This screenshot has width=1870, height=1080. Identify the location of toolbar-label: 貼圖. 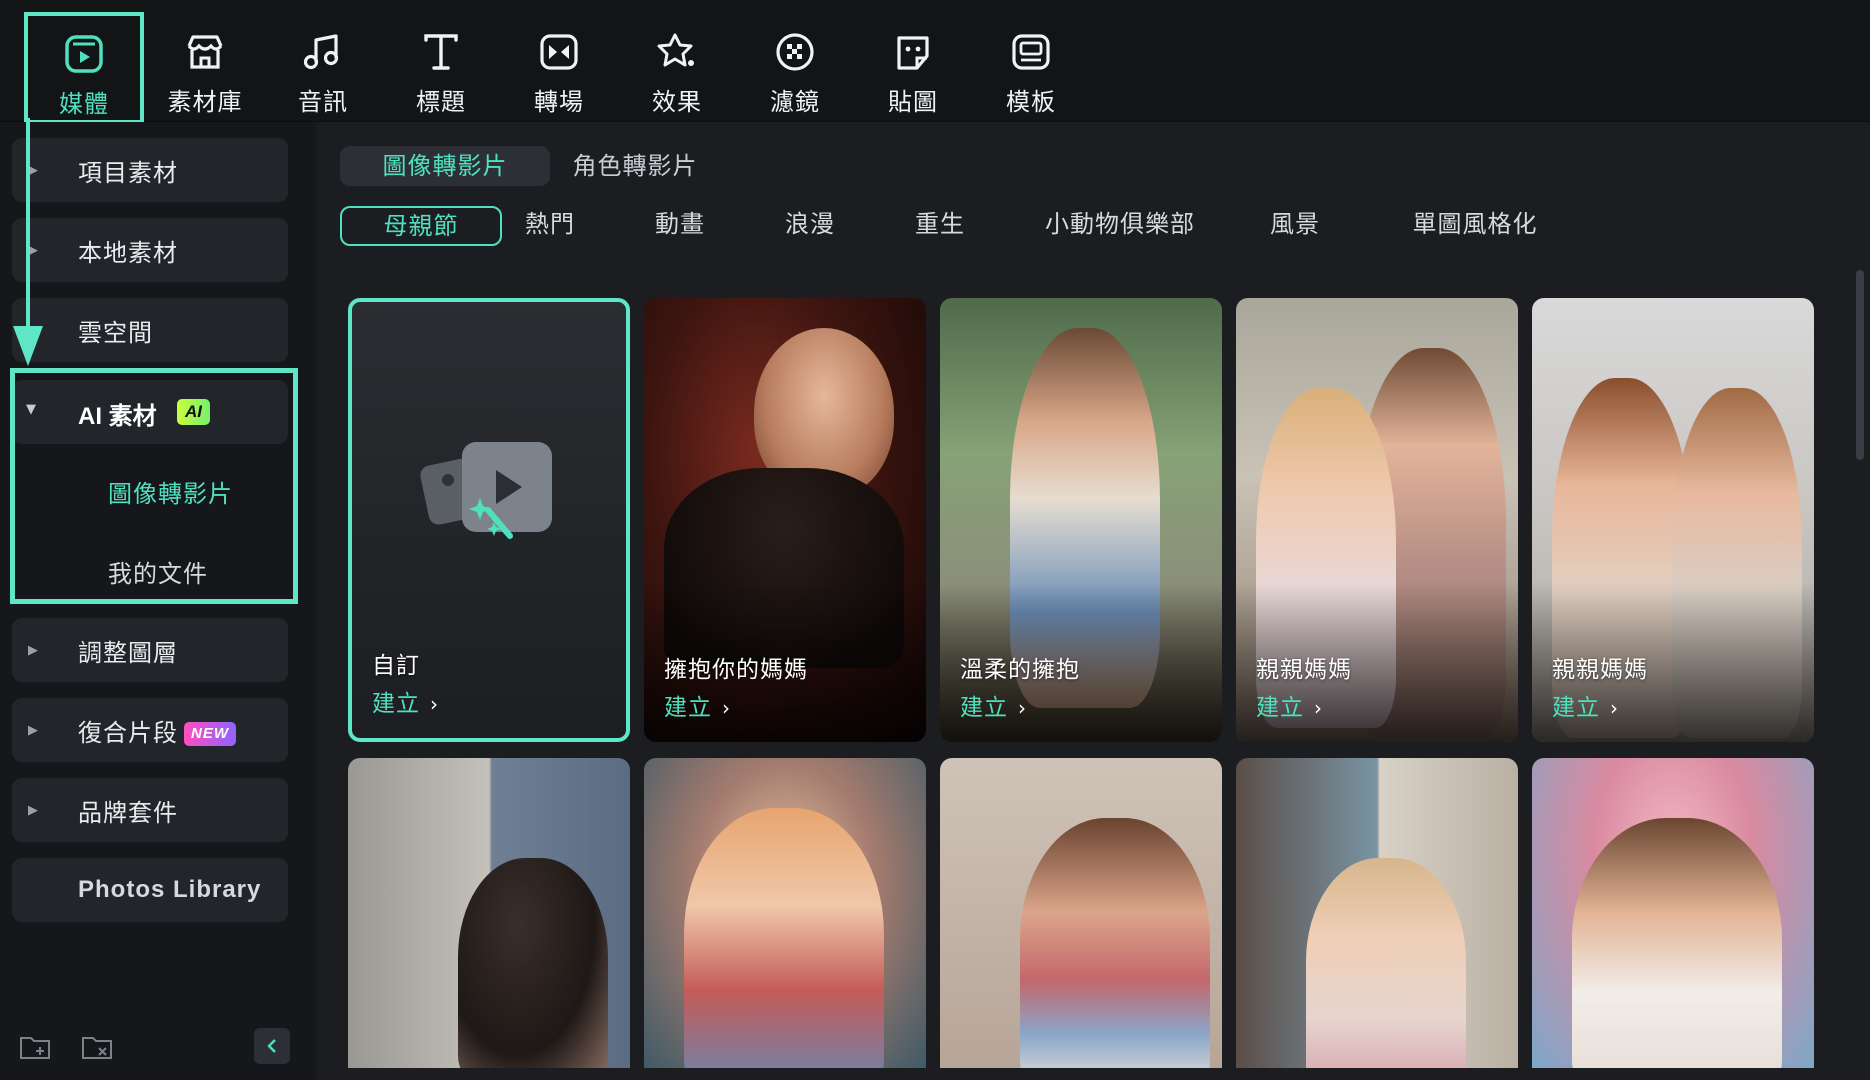
(913, 102).